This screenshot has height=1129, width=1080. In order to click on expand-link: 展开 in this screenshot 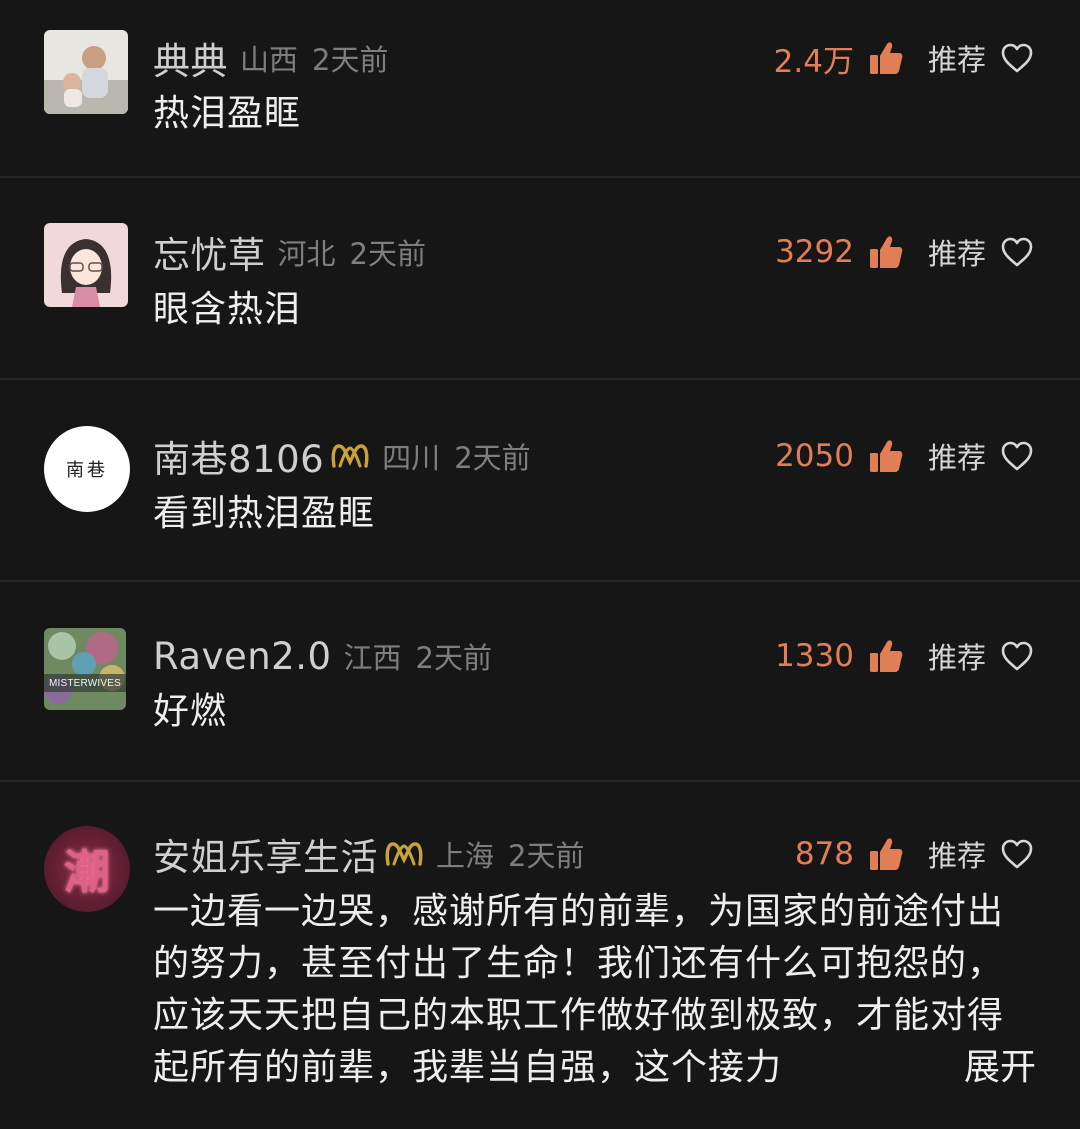, I will do `click(976, 1068)`.